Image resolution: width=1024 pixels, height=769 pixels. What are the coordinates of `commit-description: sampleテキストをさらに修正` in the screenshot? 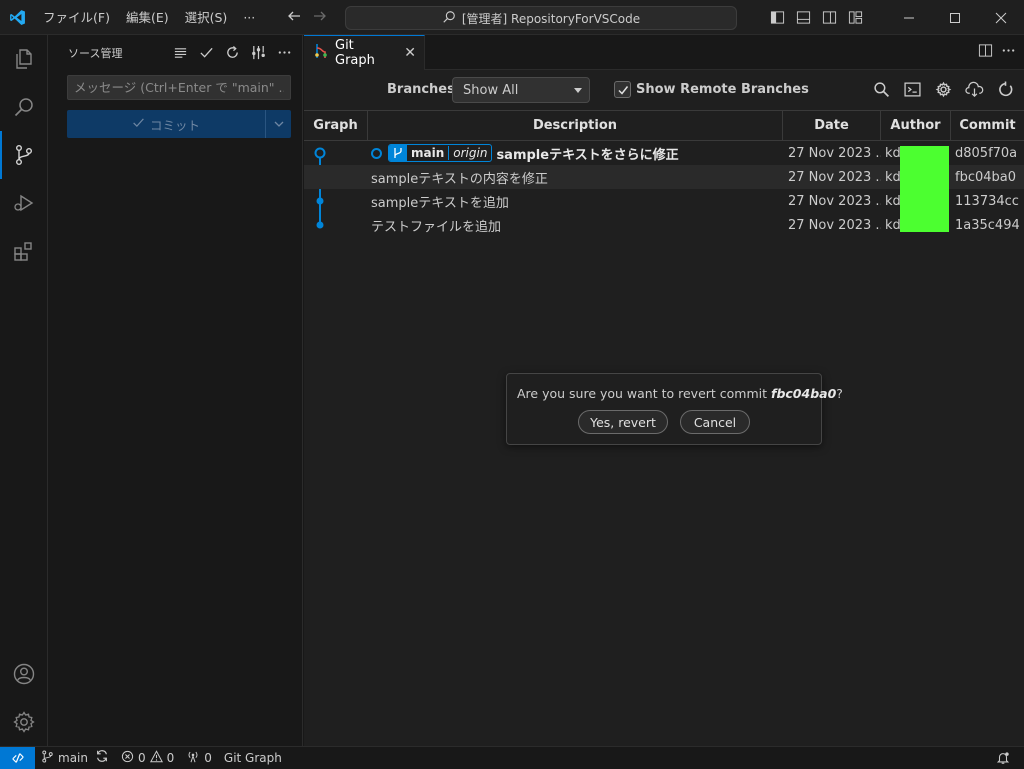 It's located at (587, 155).